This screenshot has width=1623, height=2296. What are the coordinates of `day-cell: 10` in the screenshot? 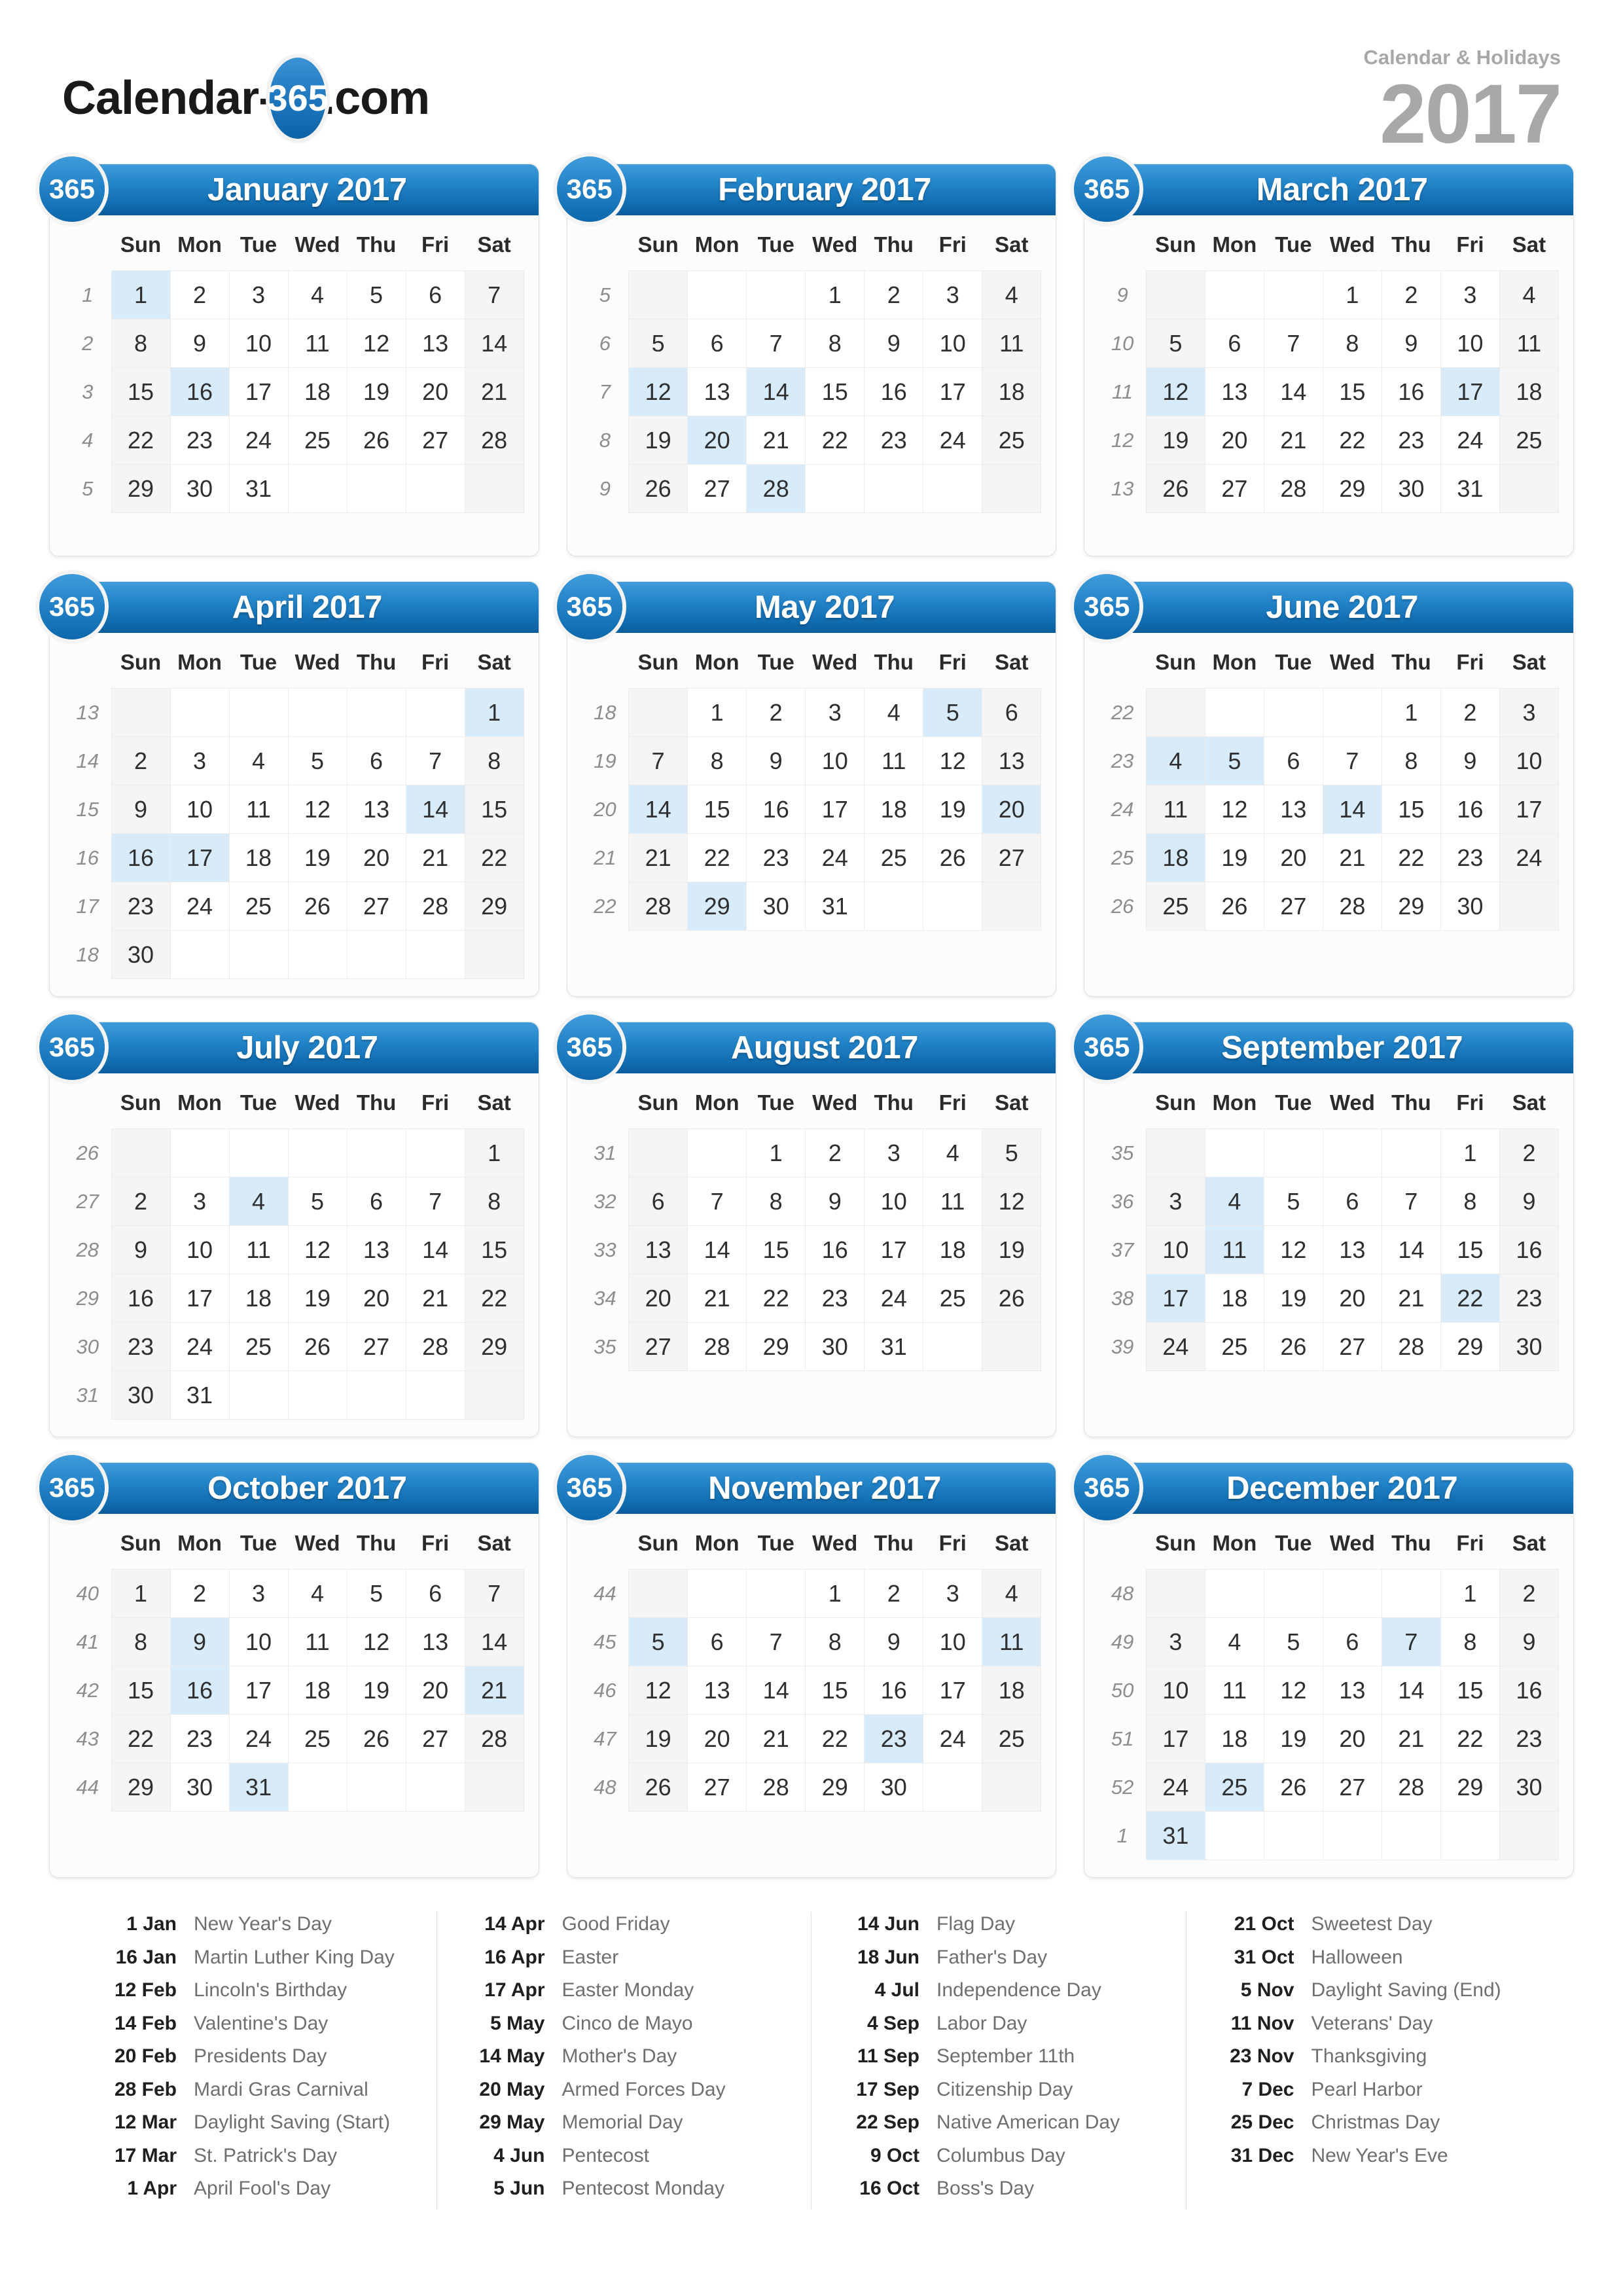 It's located at (258, 343).